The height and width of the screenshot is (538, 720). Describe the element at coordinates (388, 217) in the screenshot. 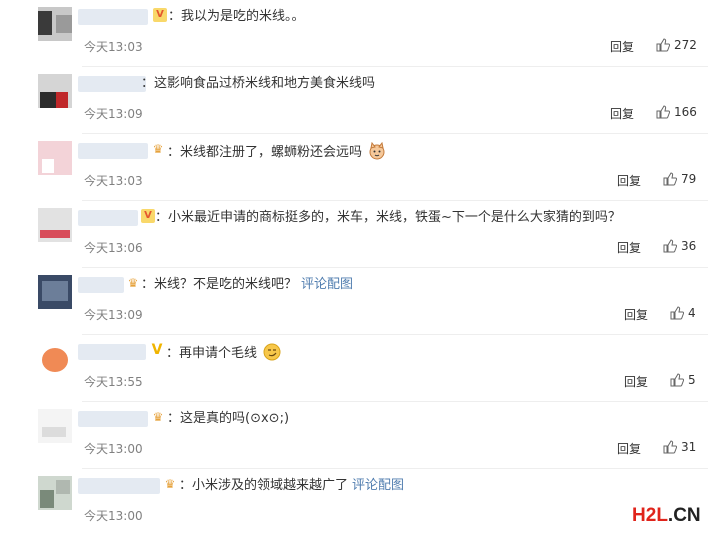

I see `comment-text: ：小米最近申请的商标挺多的，米车，米线，铁蛋~下一个是什么大家猜的到吗？` at that location.